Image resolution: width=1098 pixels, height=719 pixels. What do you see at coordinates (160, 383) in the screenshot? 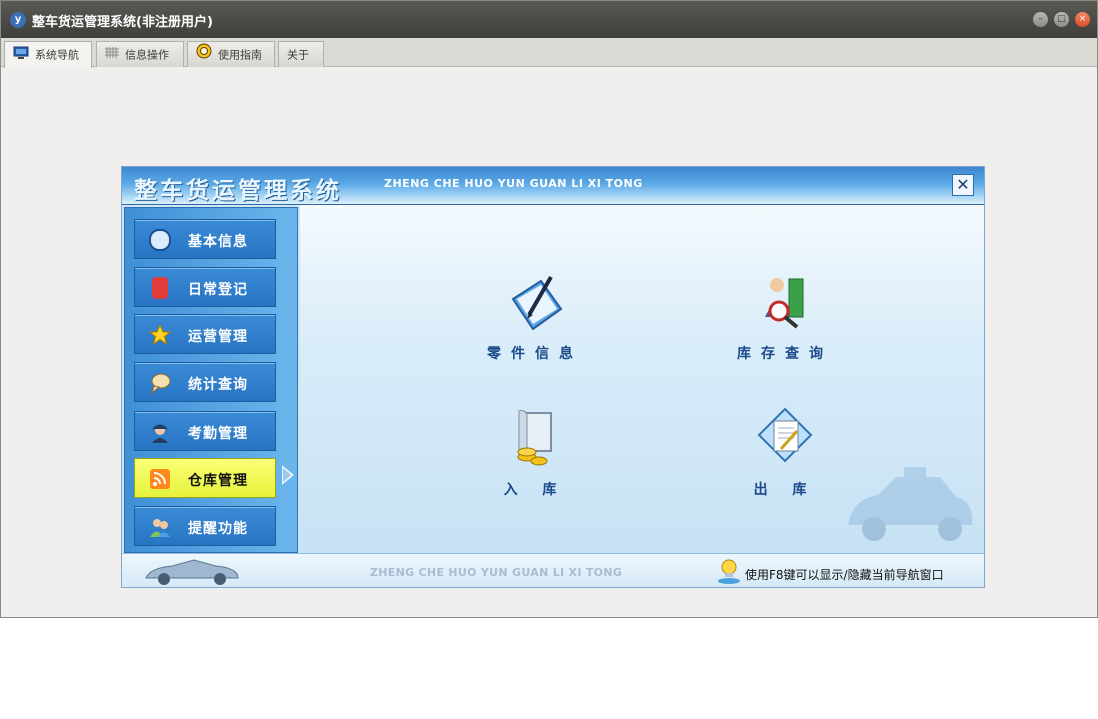
I see `speech-bubble-icon` at bounding box center [160, 383].